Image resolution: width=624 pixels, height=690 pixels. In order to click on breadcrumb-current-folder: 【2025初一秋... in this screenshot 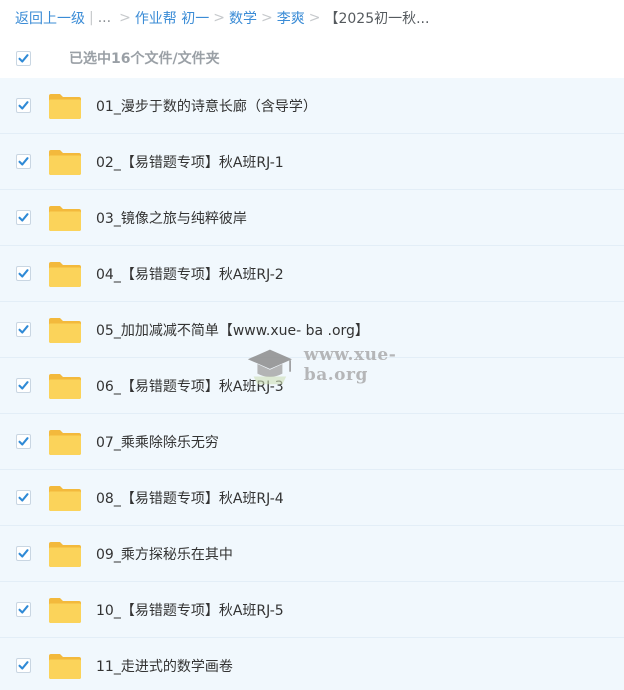, I will do `click(377, 19)`.